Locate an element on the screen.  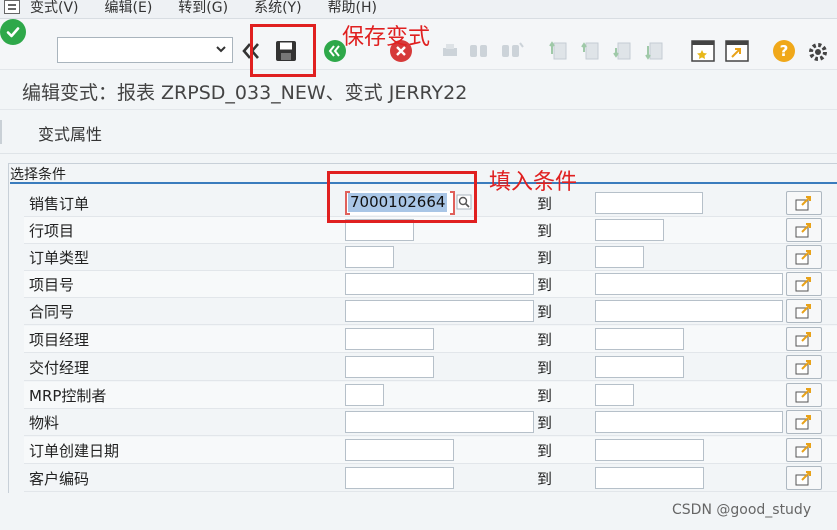
first-page-icon is located at coordinates (559, 51).